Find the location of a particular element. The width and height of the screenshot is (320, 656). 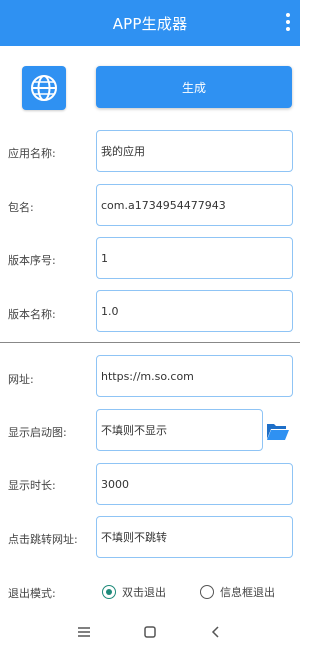

duration-input: 3000 is located at coordinates (194, 484).